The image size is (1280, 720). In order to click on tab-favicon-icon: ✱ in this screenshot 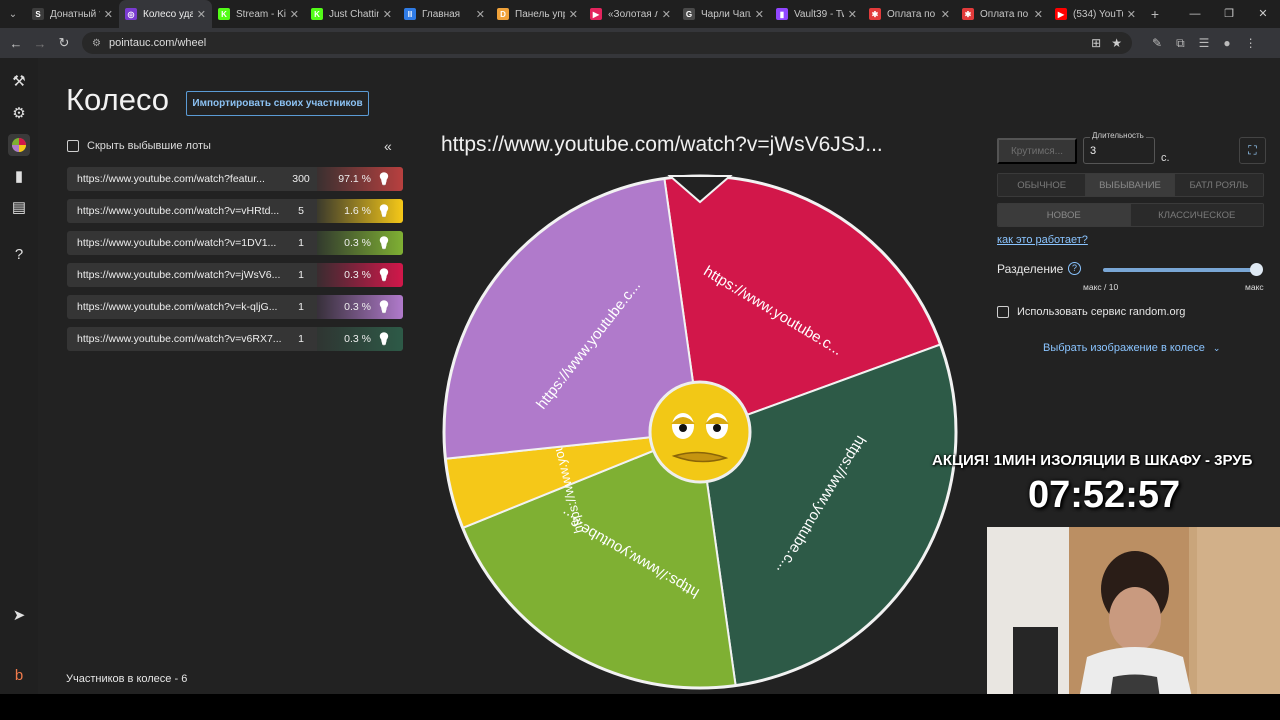, I will do `click(875, 14)`.